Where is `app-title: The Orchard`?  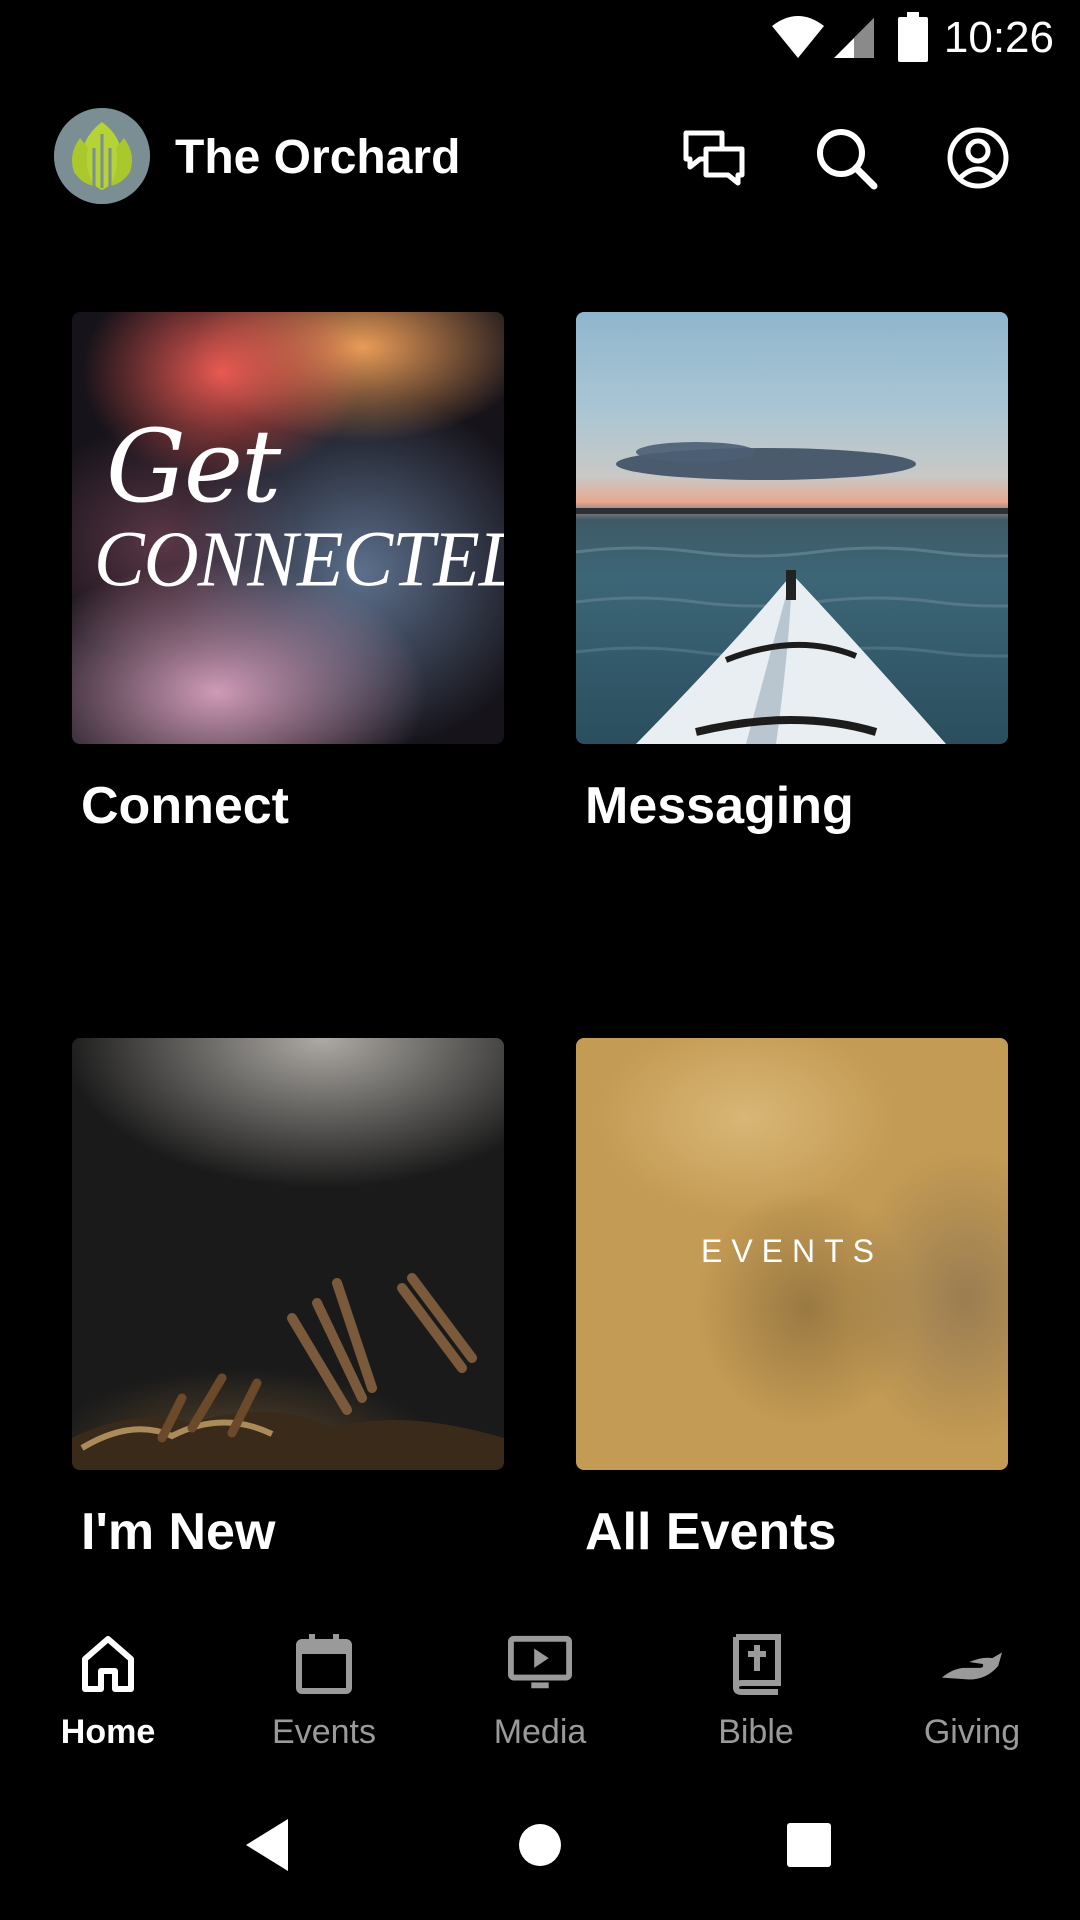
app-title: The Orchard is located at coordinates (318, 157).